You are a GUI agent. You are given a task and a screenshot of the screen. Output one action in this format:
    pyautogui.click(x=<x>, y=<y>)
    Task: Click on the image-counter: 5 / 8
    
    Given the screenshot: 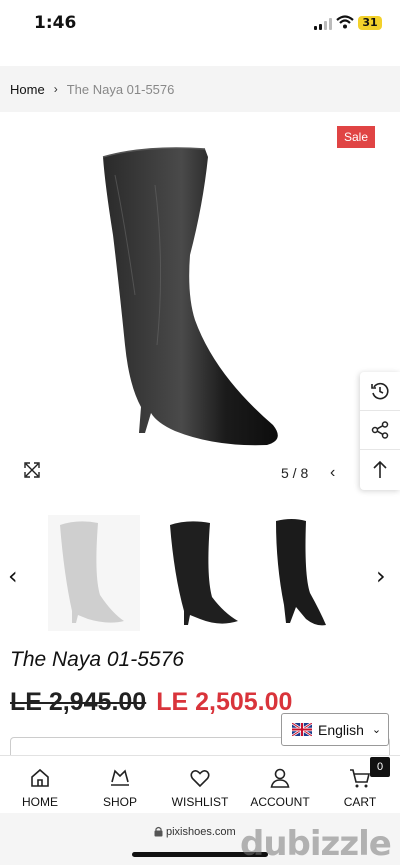 What is the action you would take?
    pyautogui.click(x=295, y=473)
    